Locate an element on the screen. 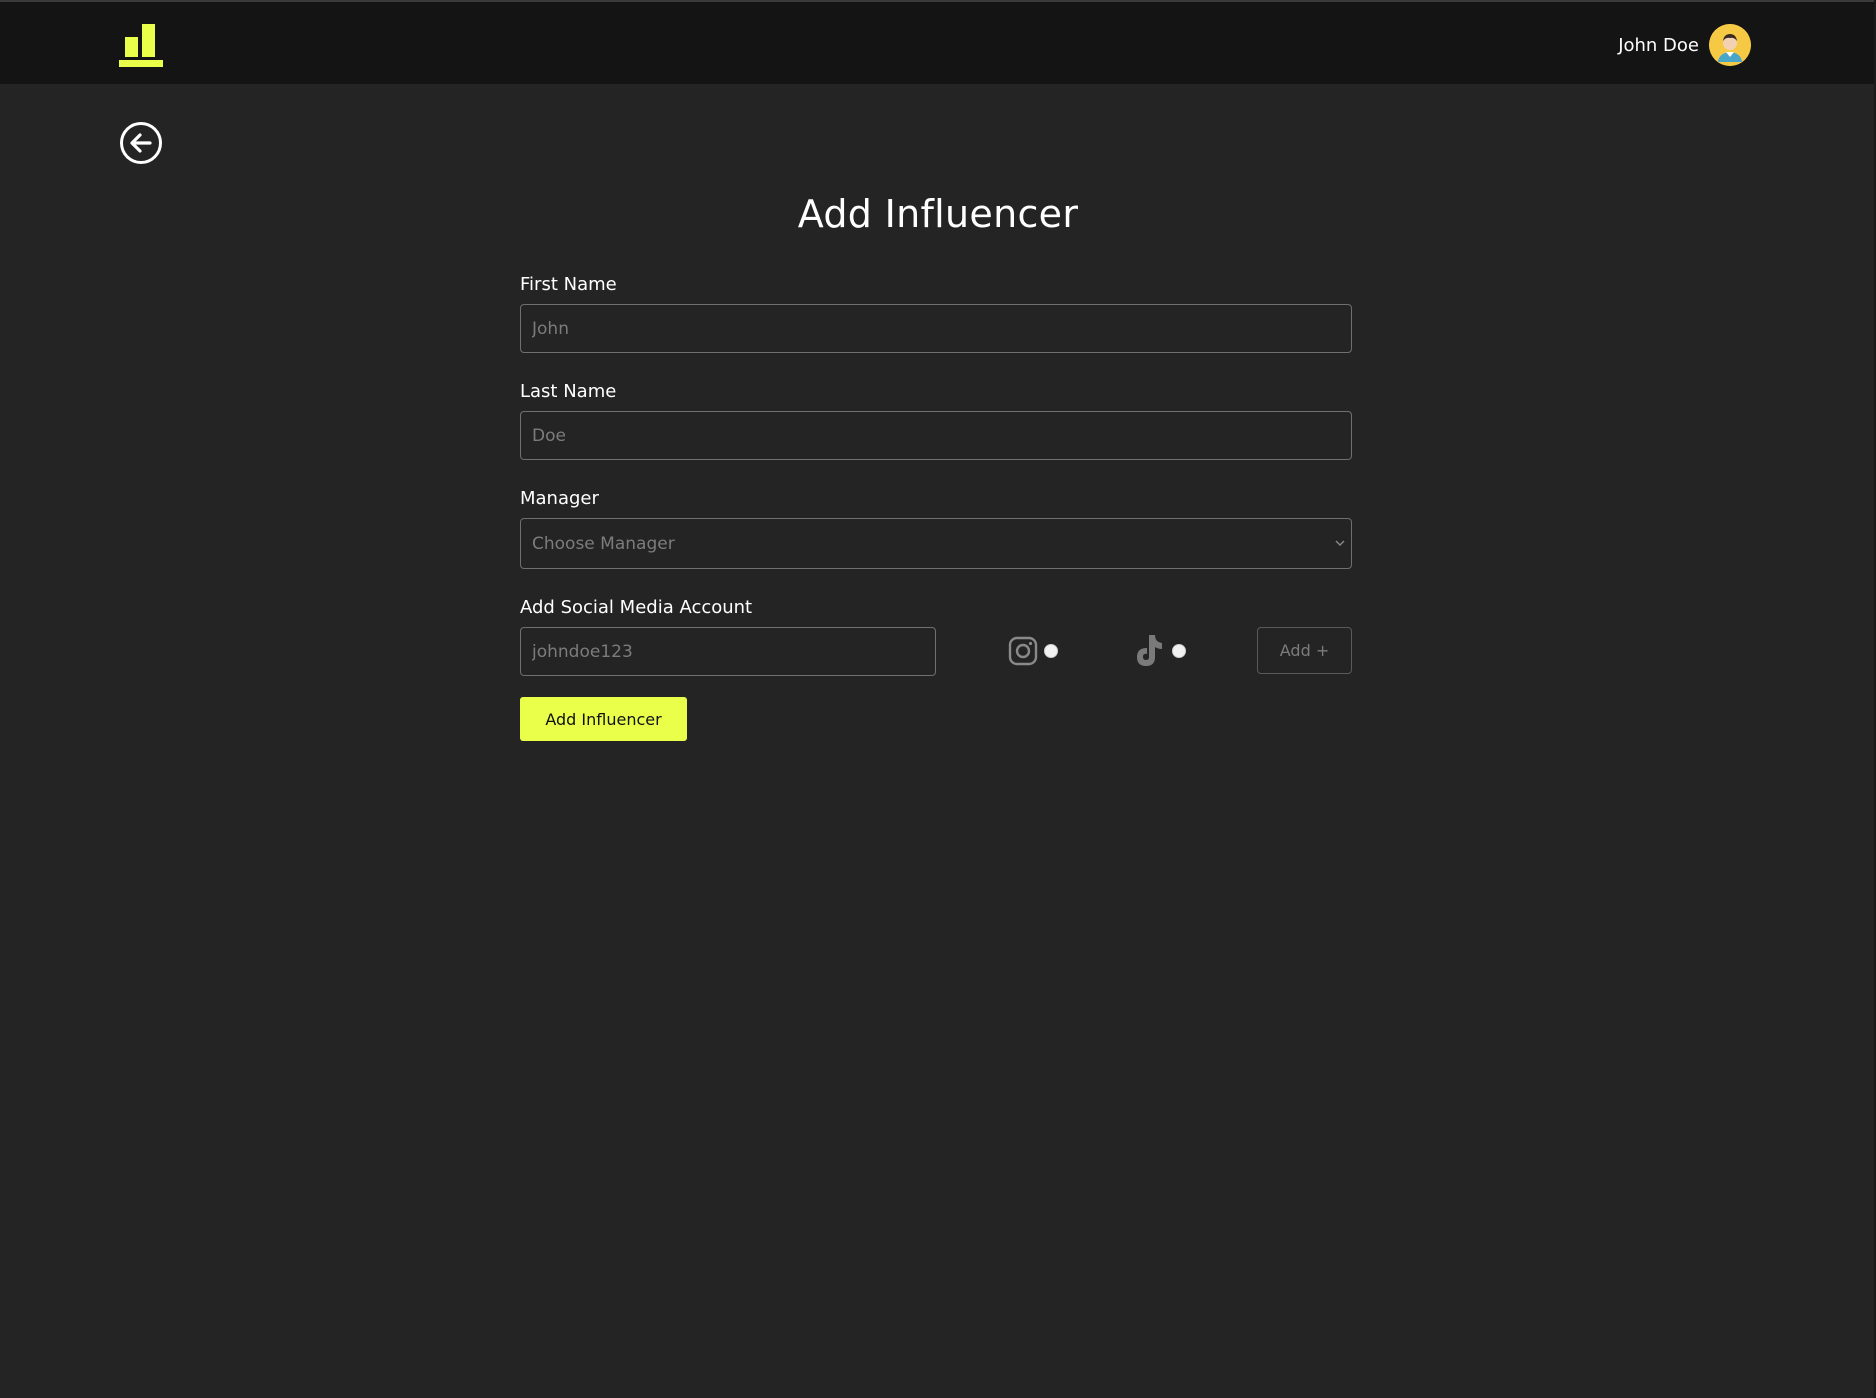 This screenshot has width=1876, height=1398. manager-group: Manager Choose Manager is located at coordinates (936, 528).